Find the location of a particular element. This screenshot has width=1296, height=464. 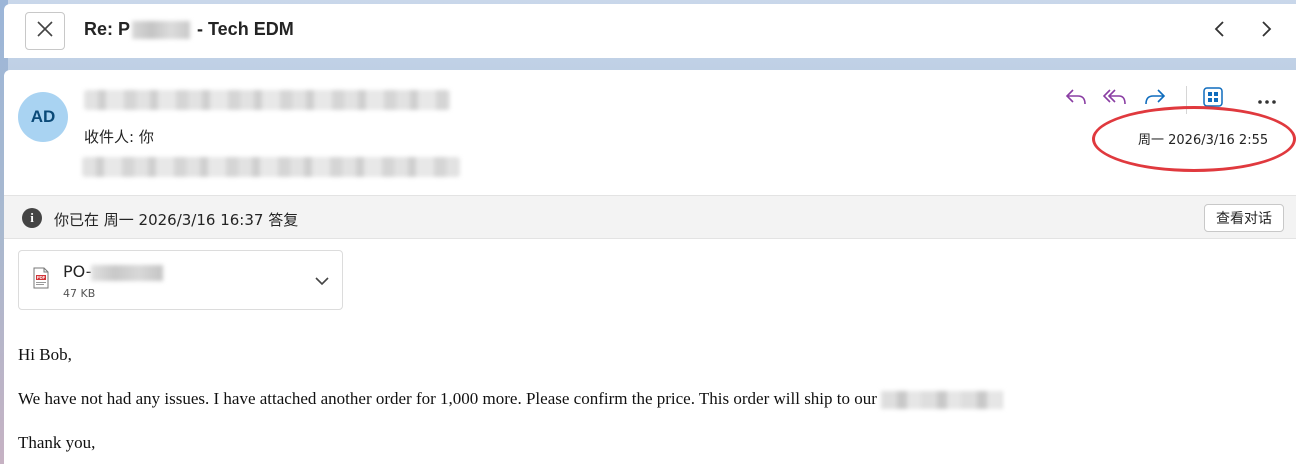

chevron-down-icon is located at coordinates (322, 281).